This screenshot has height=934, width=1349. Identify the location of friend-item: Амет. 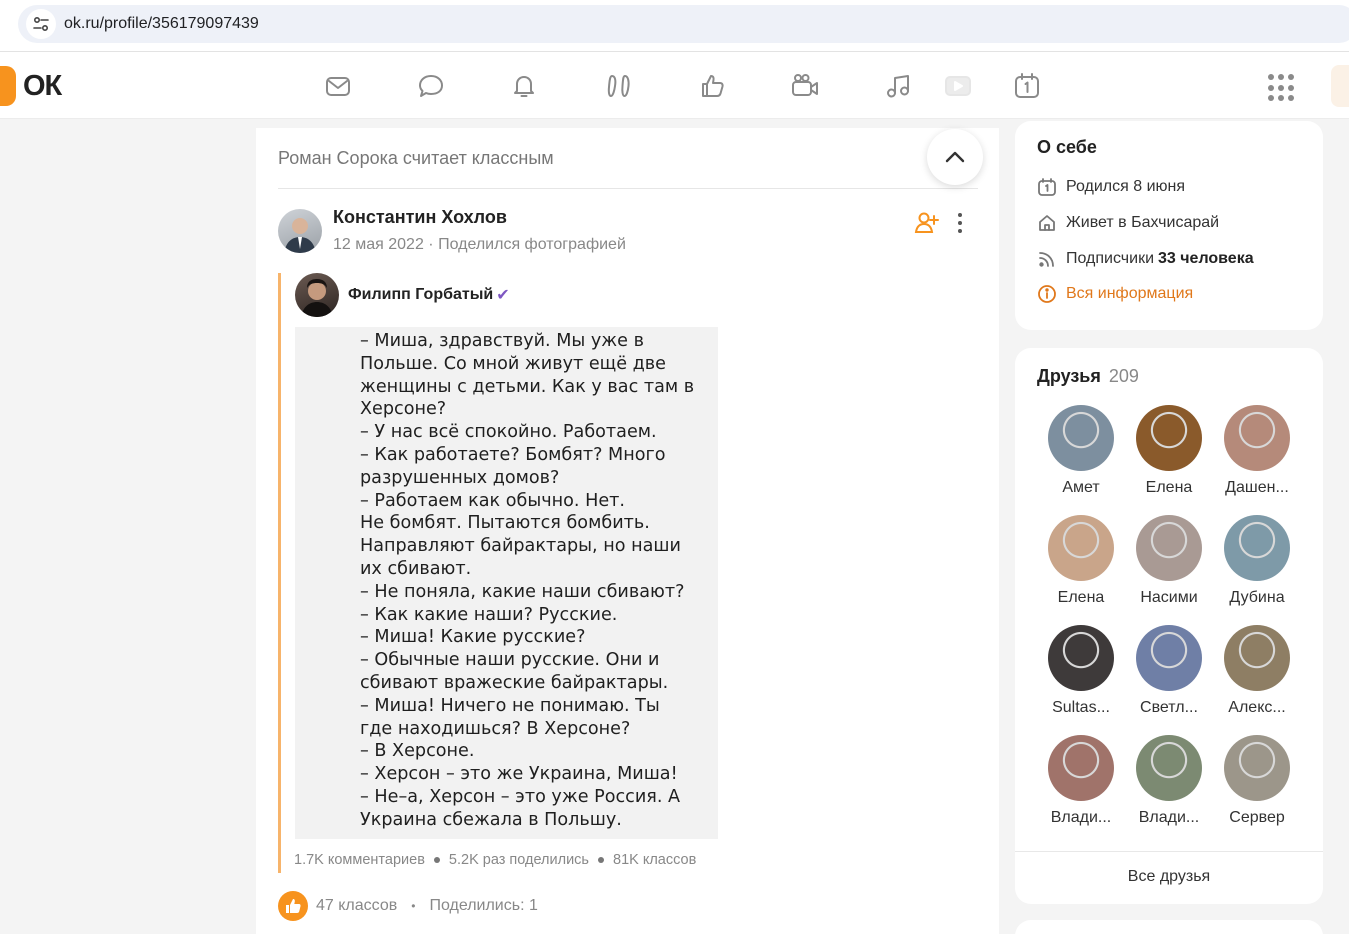
(1081, 451).